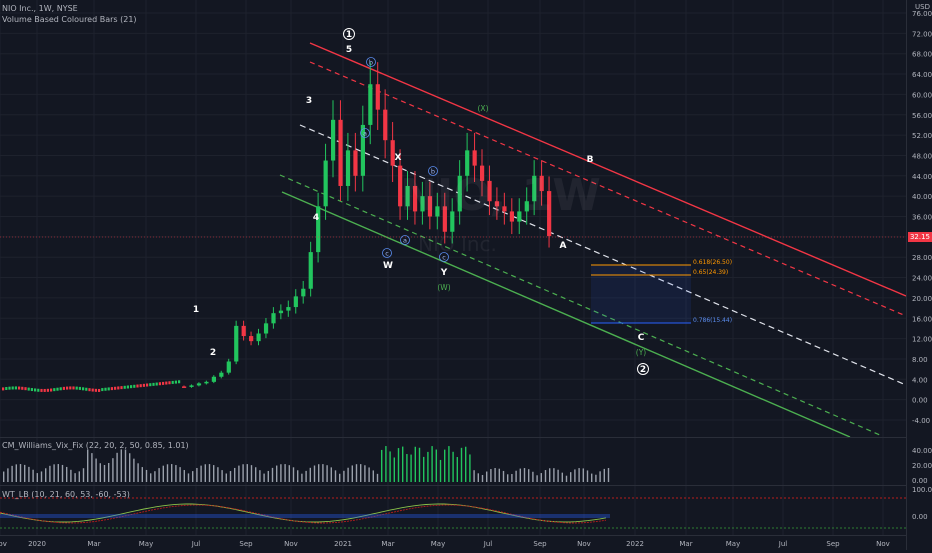 The height and width of the screenshot is (553, 932). Describe the element at coordinates (305, 516) in the screenshot. I see `wt-histogram` at that location.